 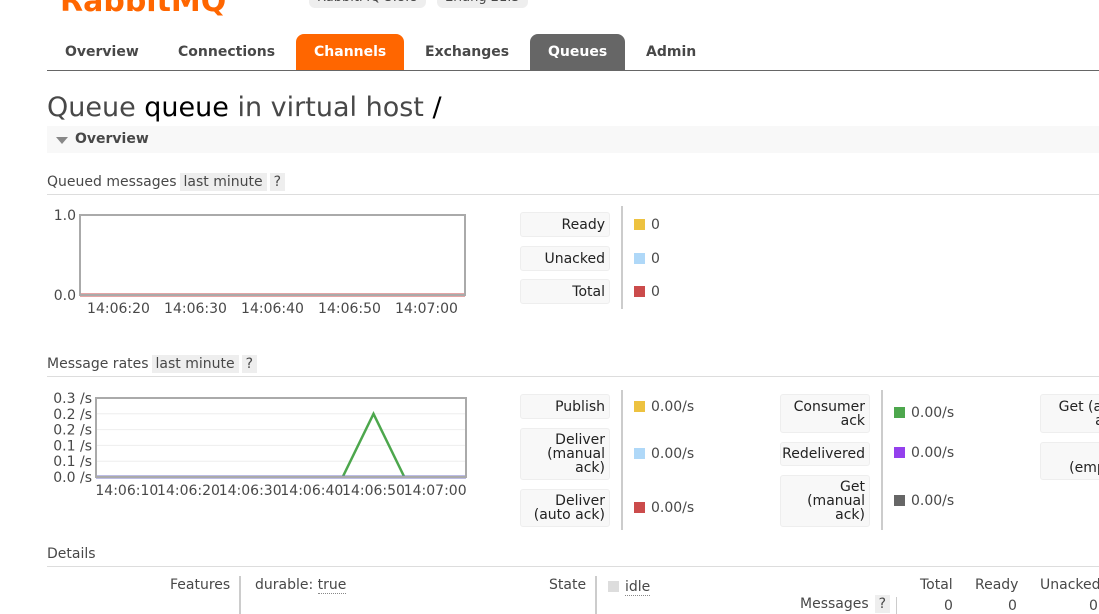 What do you see at coordinates (568, 585) in the screenshot?
I see `state-label: State` at bounding box center [568, 585].